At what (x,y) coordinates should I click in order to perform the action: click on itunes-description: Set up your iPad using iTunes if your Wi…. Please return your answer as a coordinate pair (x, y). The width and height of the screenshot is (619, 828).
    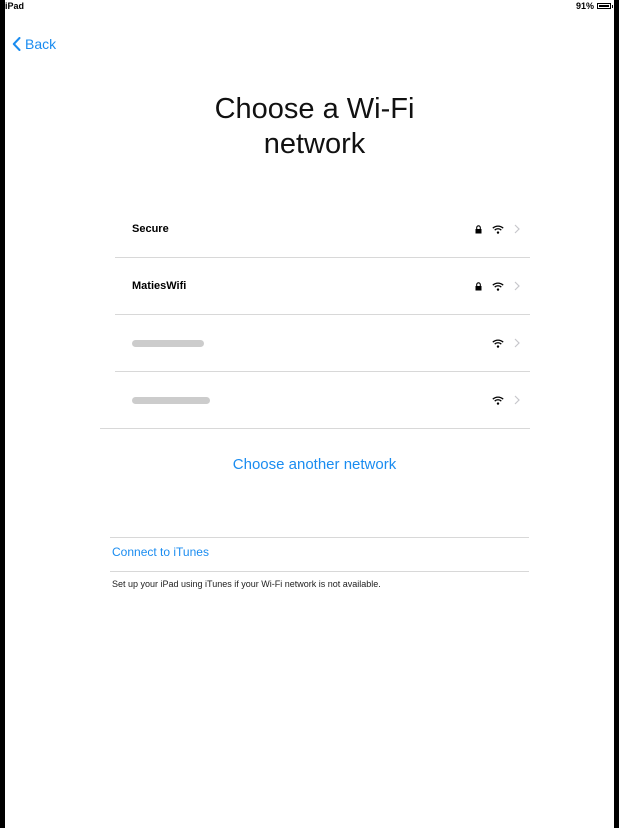
    Looking at the image, I should click on (246, 584).